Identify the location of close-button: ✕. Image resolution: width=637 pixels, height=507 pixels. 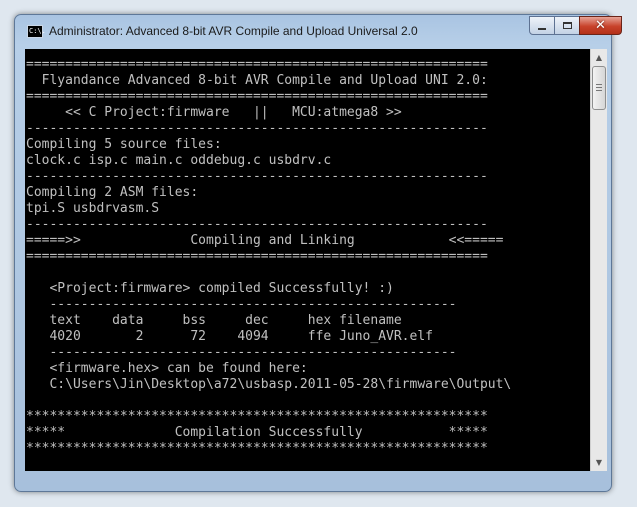
(600, 25).